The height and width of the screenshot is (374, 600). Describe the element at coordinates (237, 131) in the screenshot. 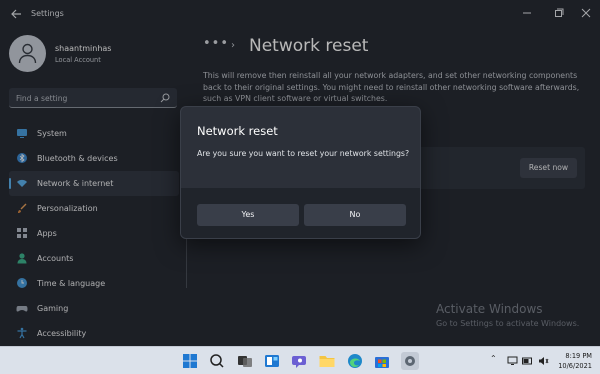

I see `dialog-title: Network reset` at that location.